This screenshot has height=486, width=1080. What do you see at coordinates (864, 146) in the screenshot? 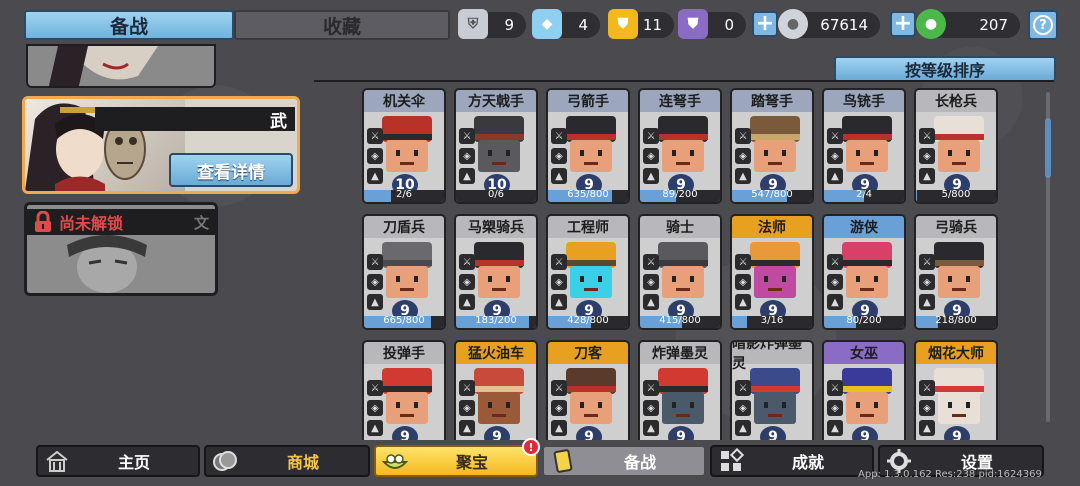
I see `unit-card: 鸟铳手 ⚔ ◈ ▲ 9 2/4` at bounding box center [864, 146].